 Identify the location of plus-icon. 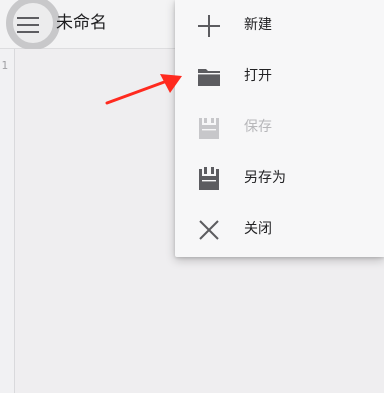
(209, 26).